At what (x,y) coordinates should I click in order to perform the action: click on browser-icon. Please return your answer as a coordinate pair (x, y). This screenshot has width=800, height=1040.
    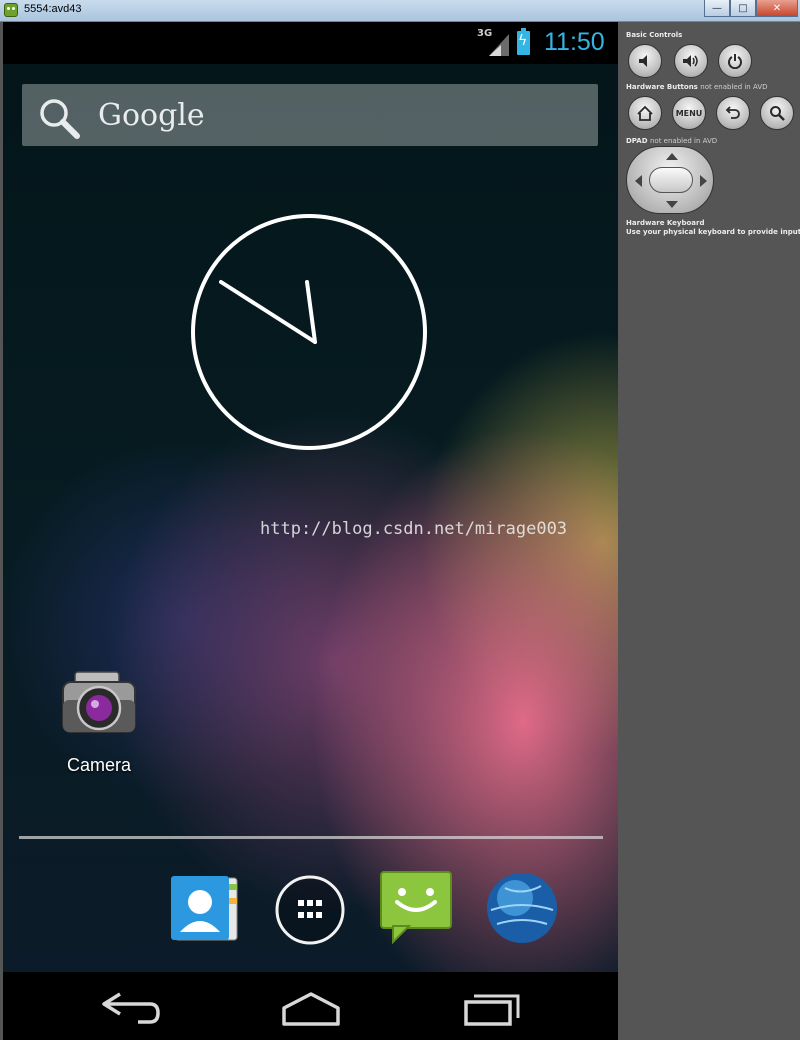
    Looking at the image, I should click on (522, 908).